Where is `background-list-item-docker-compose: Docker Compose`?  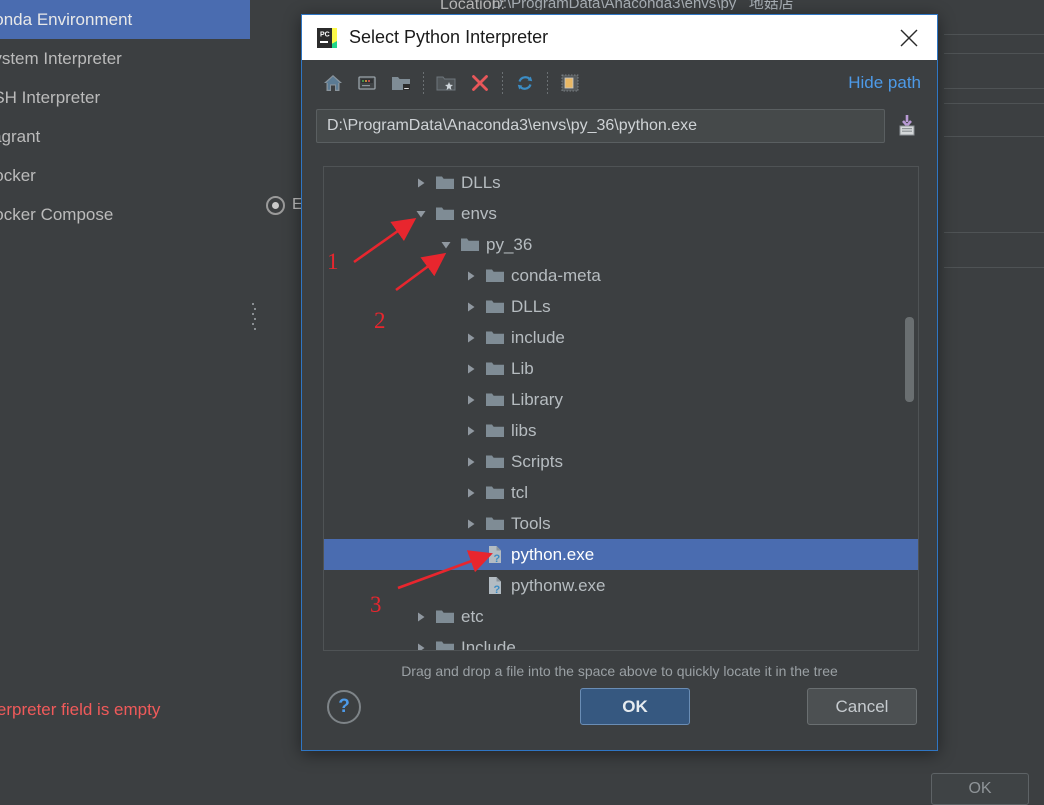
background-list-item-docker-compose: Docker Compose is located at coordinates (125, 214).